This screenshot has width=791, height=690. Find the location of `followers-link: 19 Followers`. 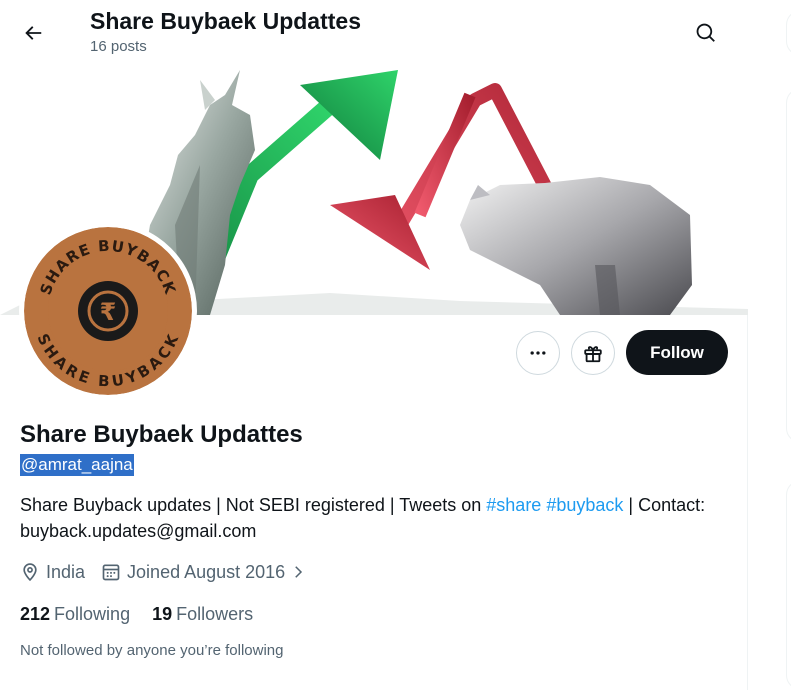

followers-link: 19 Followers is located at coordinates (202, 614).